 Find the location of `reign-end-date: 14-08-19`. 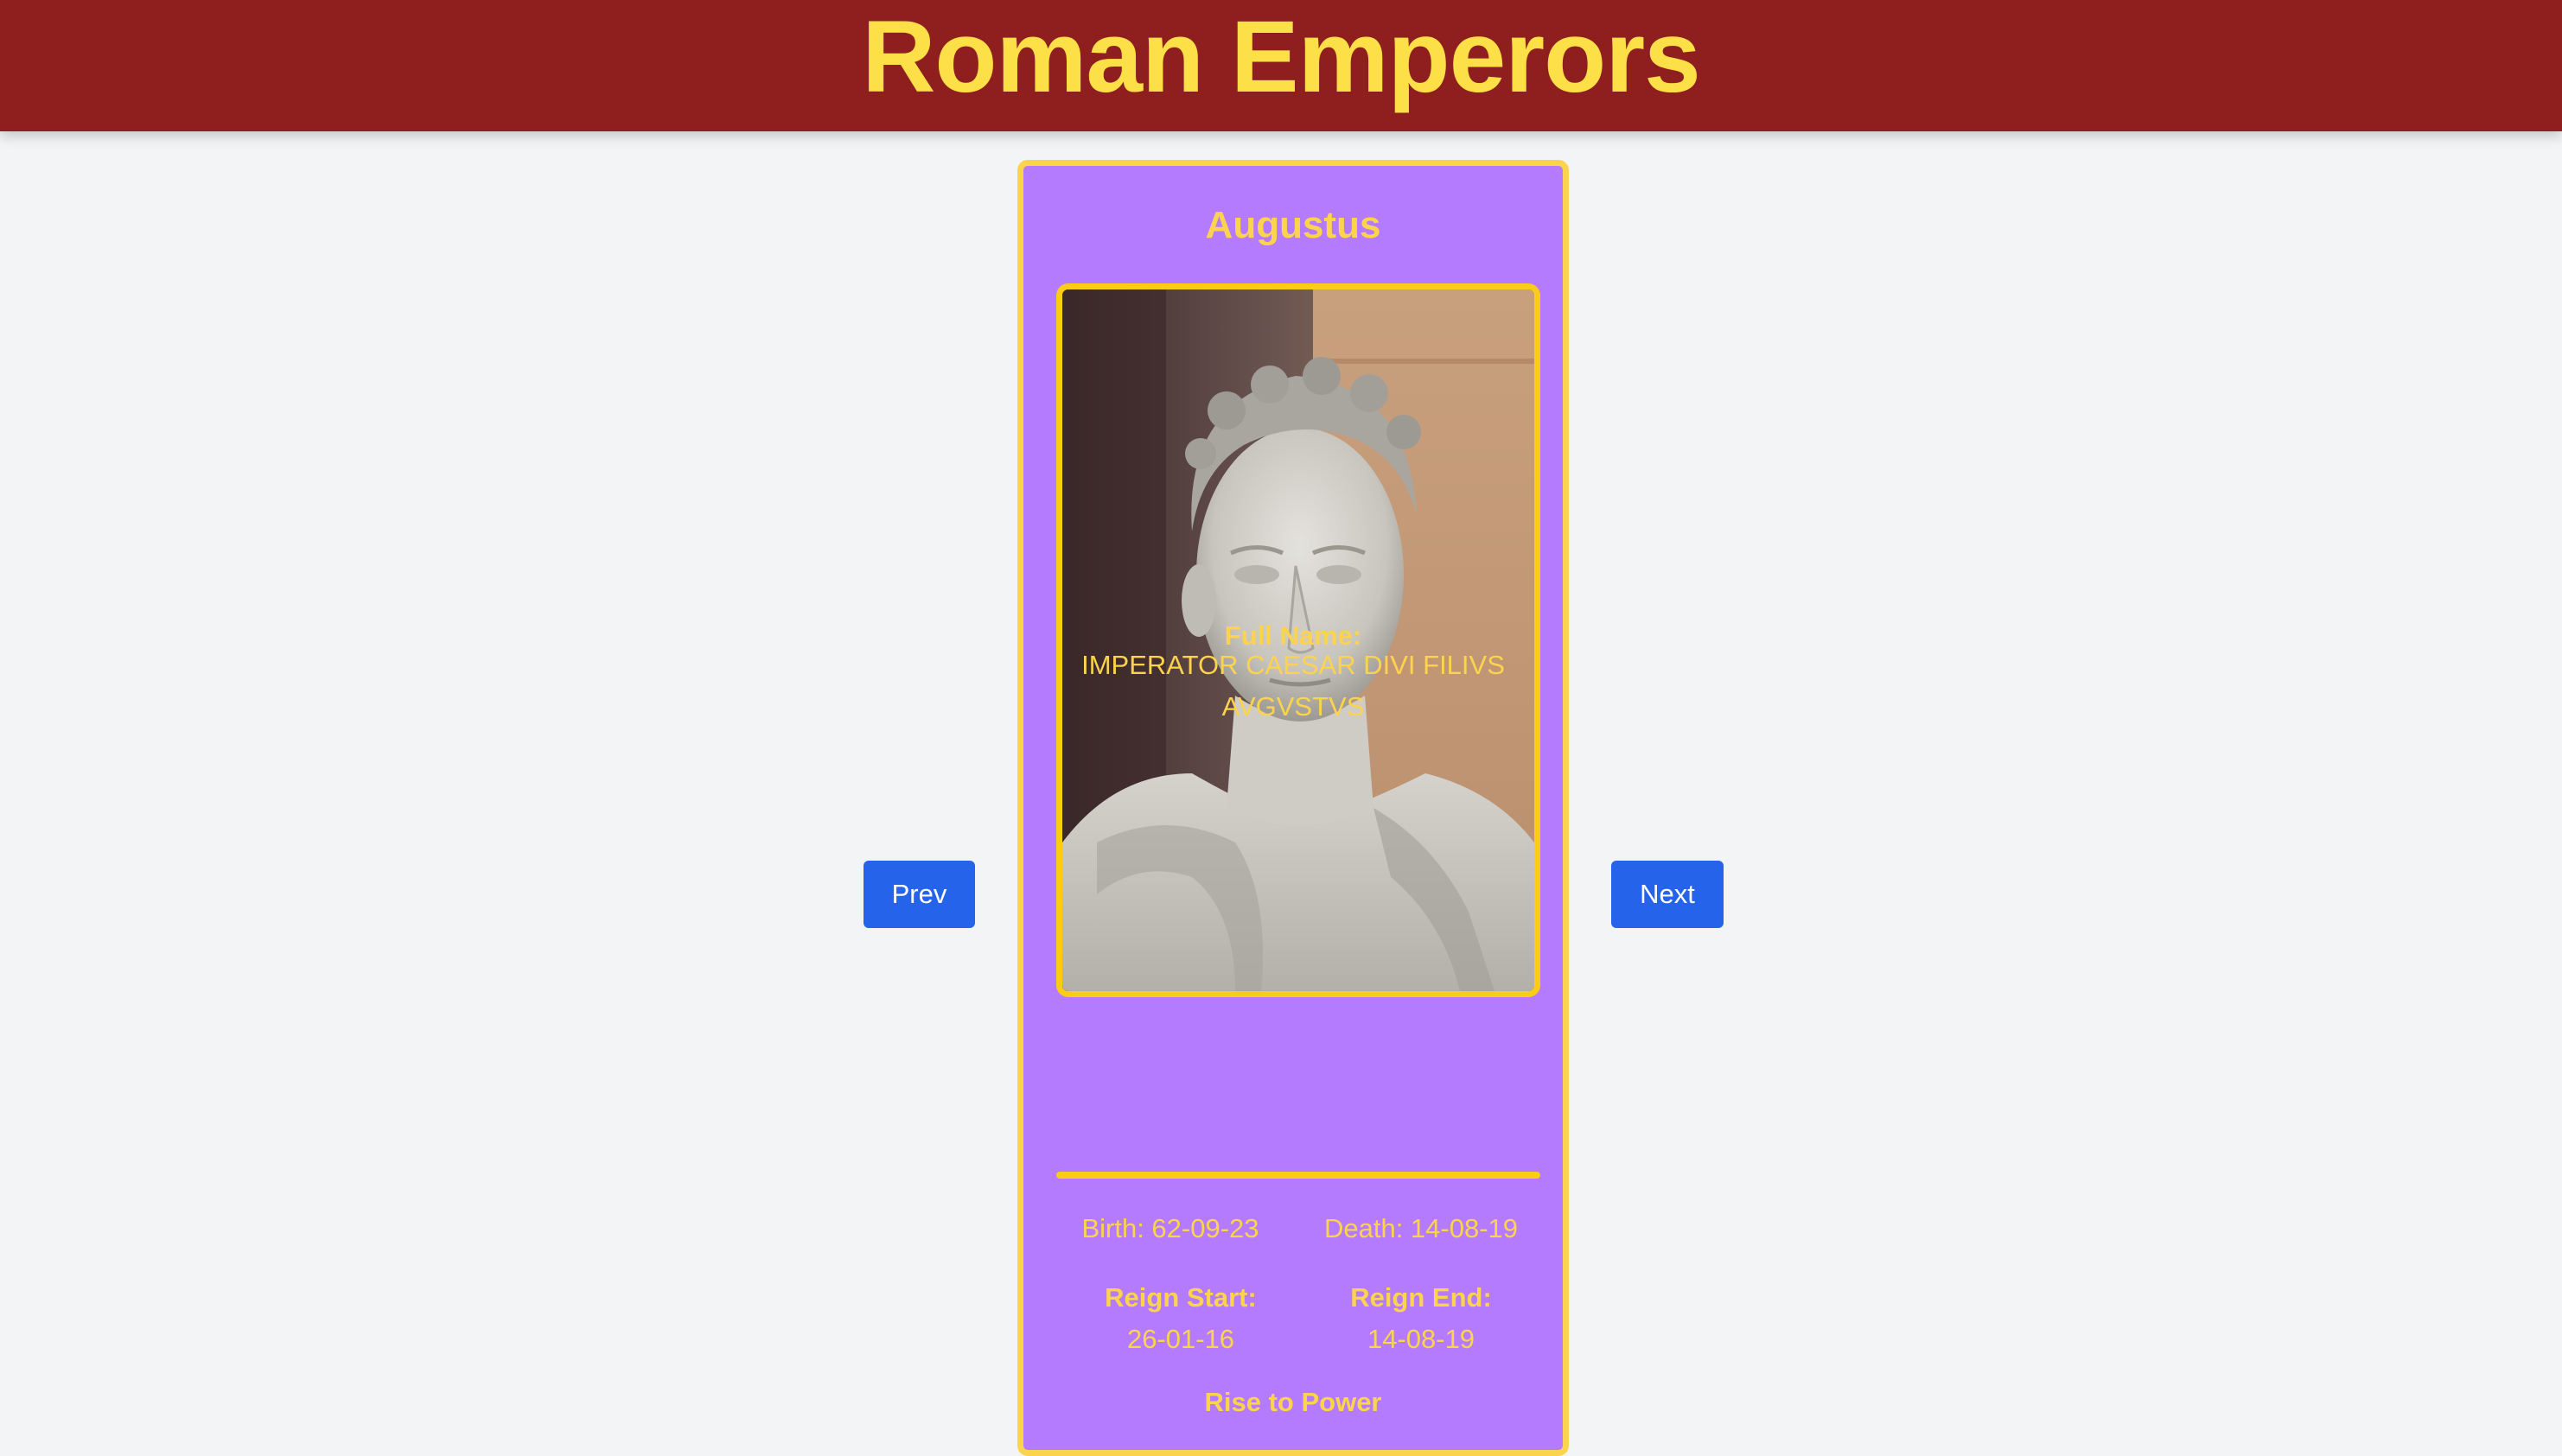

reign-end-date: 14-08-19 is located at coordinates (1421, 1339).